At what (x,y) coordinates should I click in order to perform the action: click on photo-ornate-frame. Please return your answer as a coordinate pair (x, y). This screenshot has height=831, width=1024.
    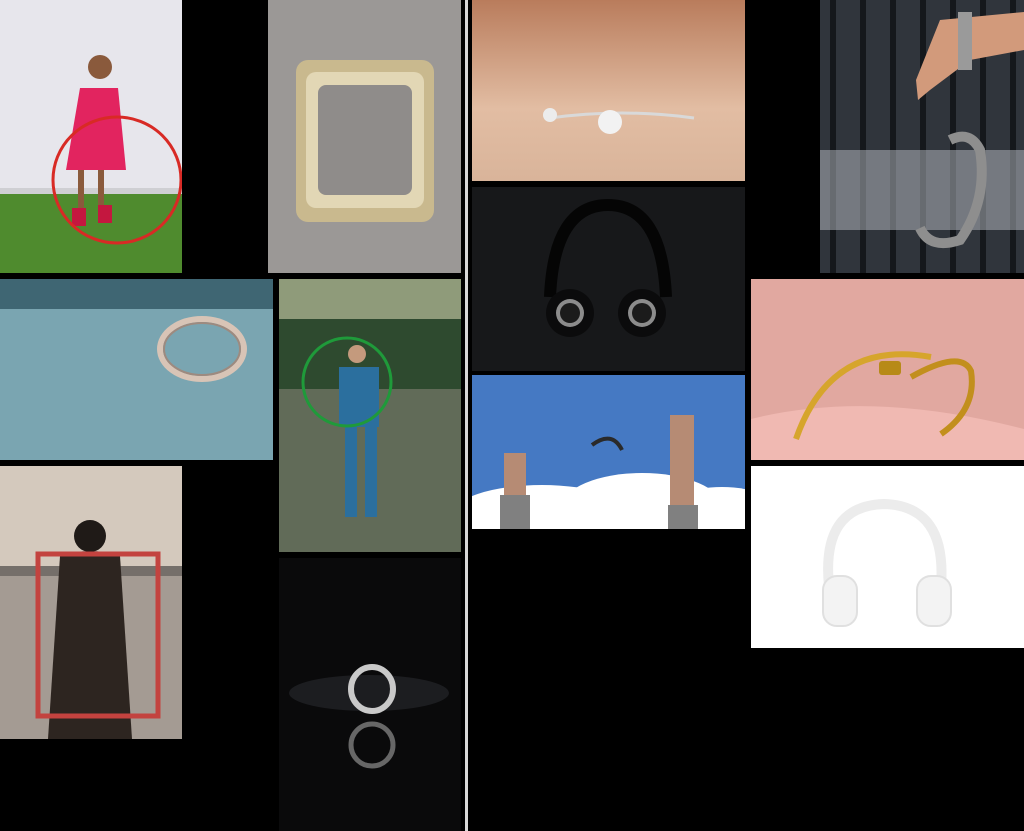
    Looking at the image, I should click on (364, 136).